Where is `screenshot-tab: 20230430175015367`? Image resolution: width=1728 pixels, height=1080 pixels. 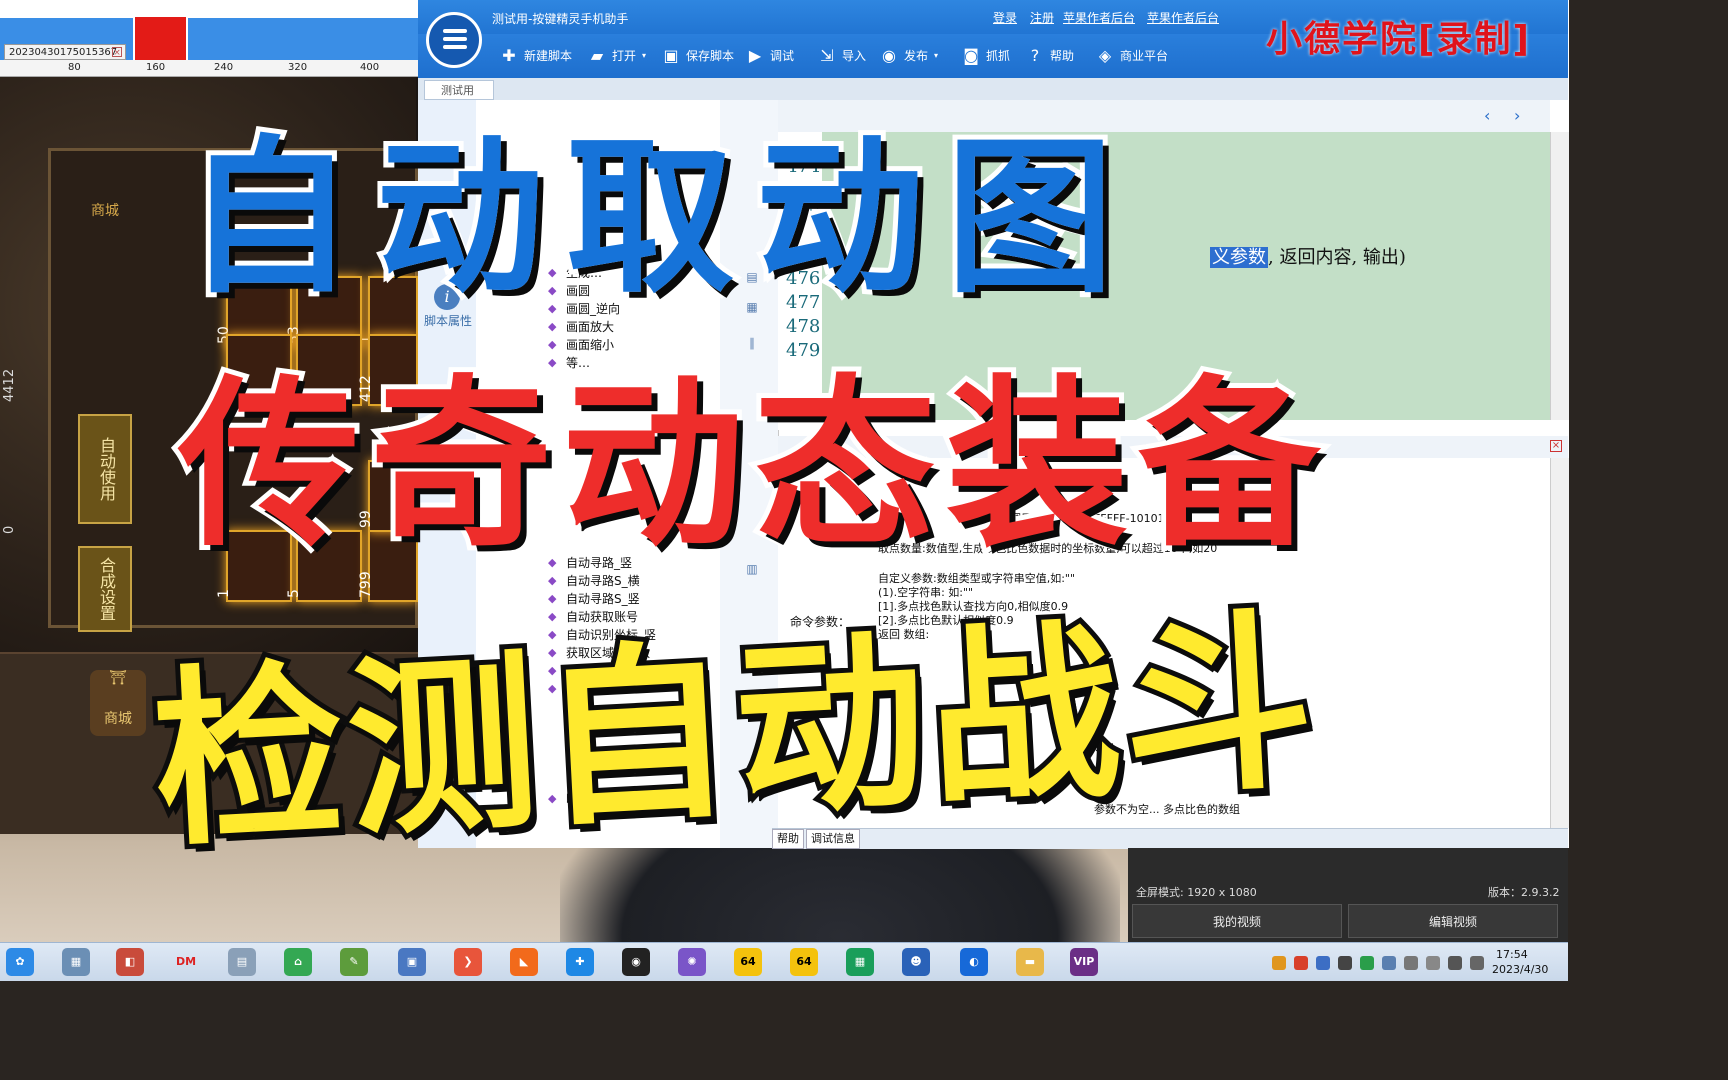
screenshot-tab: 20230430175015367 is located at coordinates (65, 52).